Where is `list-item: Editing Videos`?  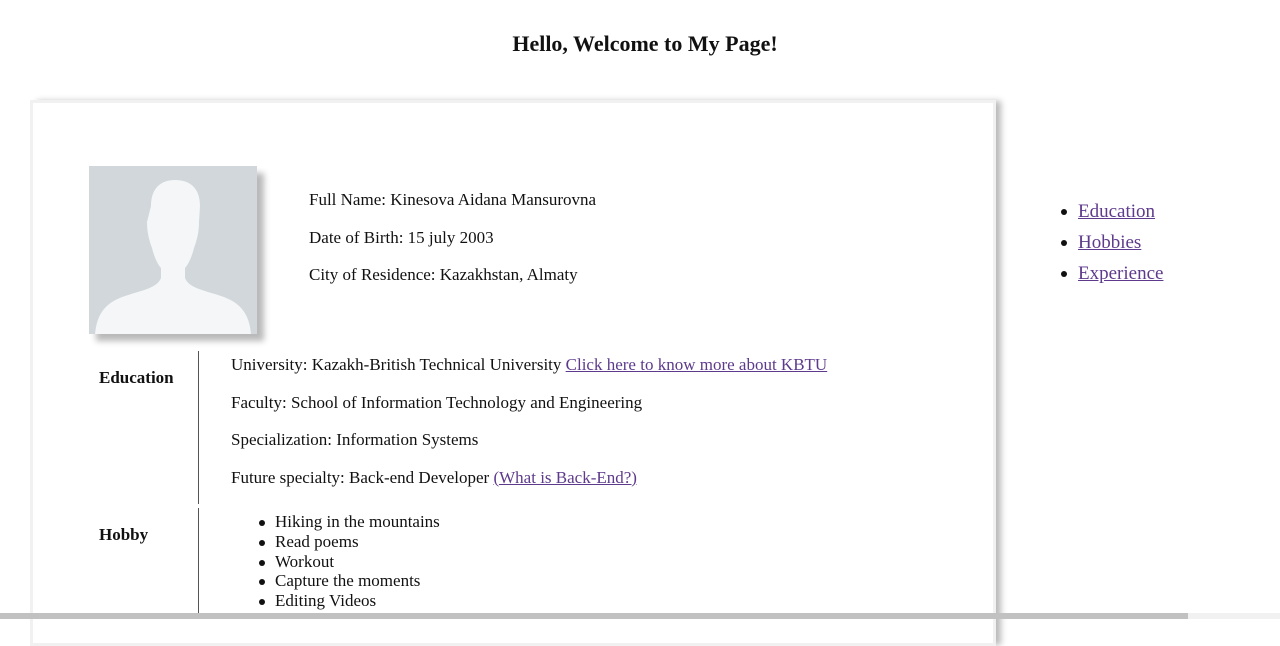 list-item: Editing Videos is located at coordinates (349, 601).